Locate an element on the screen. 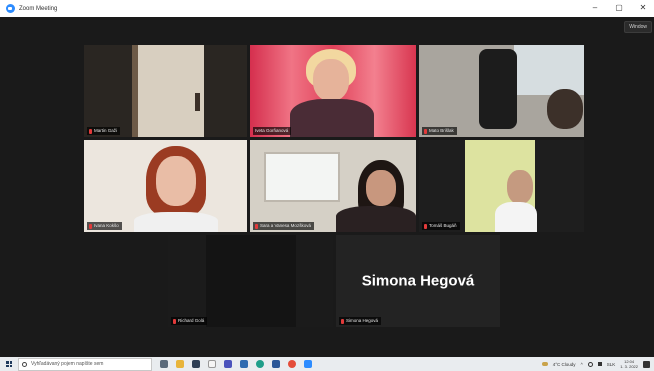  name-tag: Sara a Vanesa Mozšková is located at coordinates (283, 226).